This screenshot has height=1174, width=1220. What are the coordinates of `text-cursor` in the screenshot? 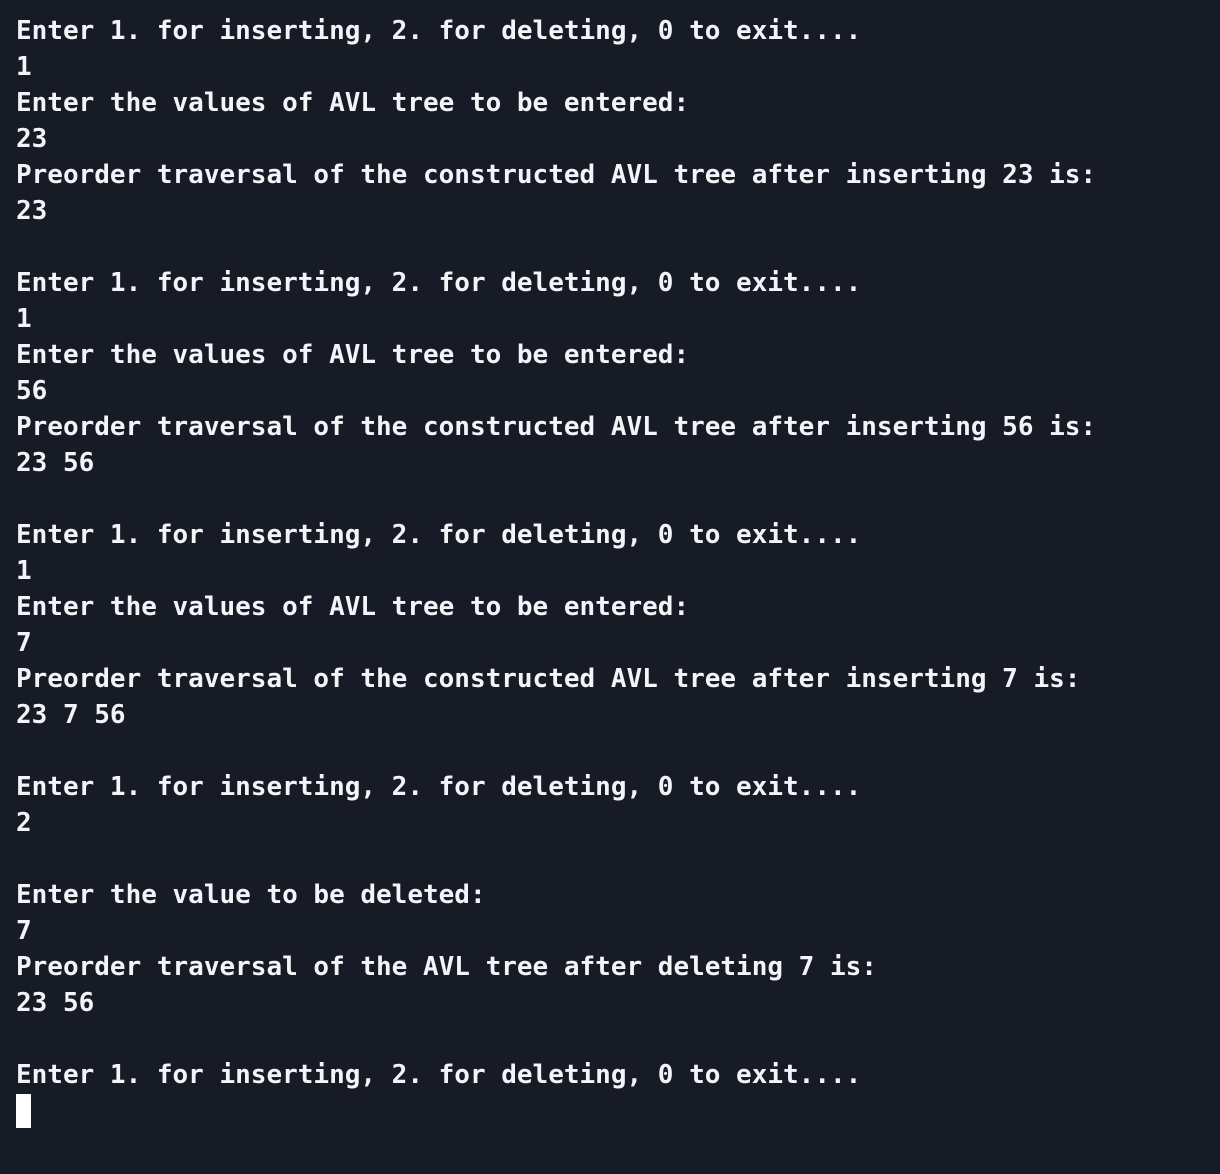 It's located at (23, 1111).